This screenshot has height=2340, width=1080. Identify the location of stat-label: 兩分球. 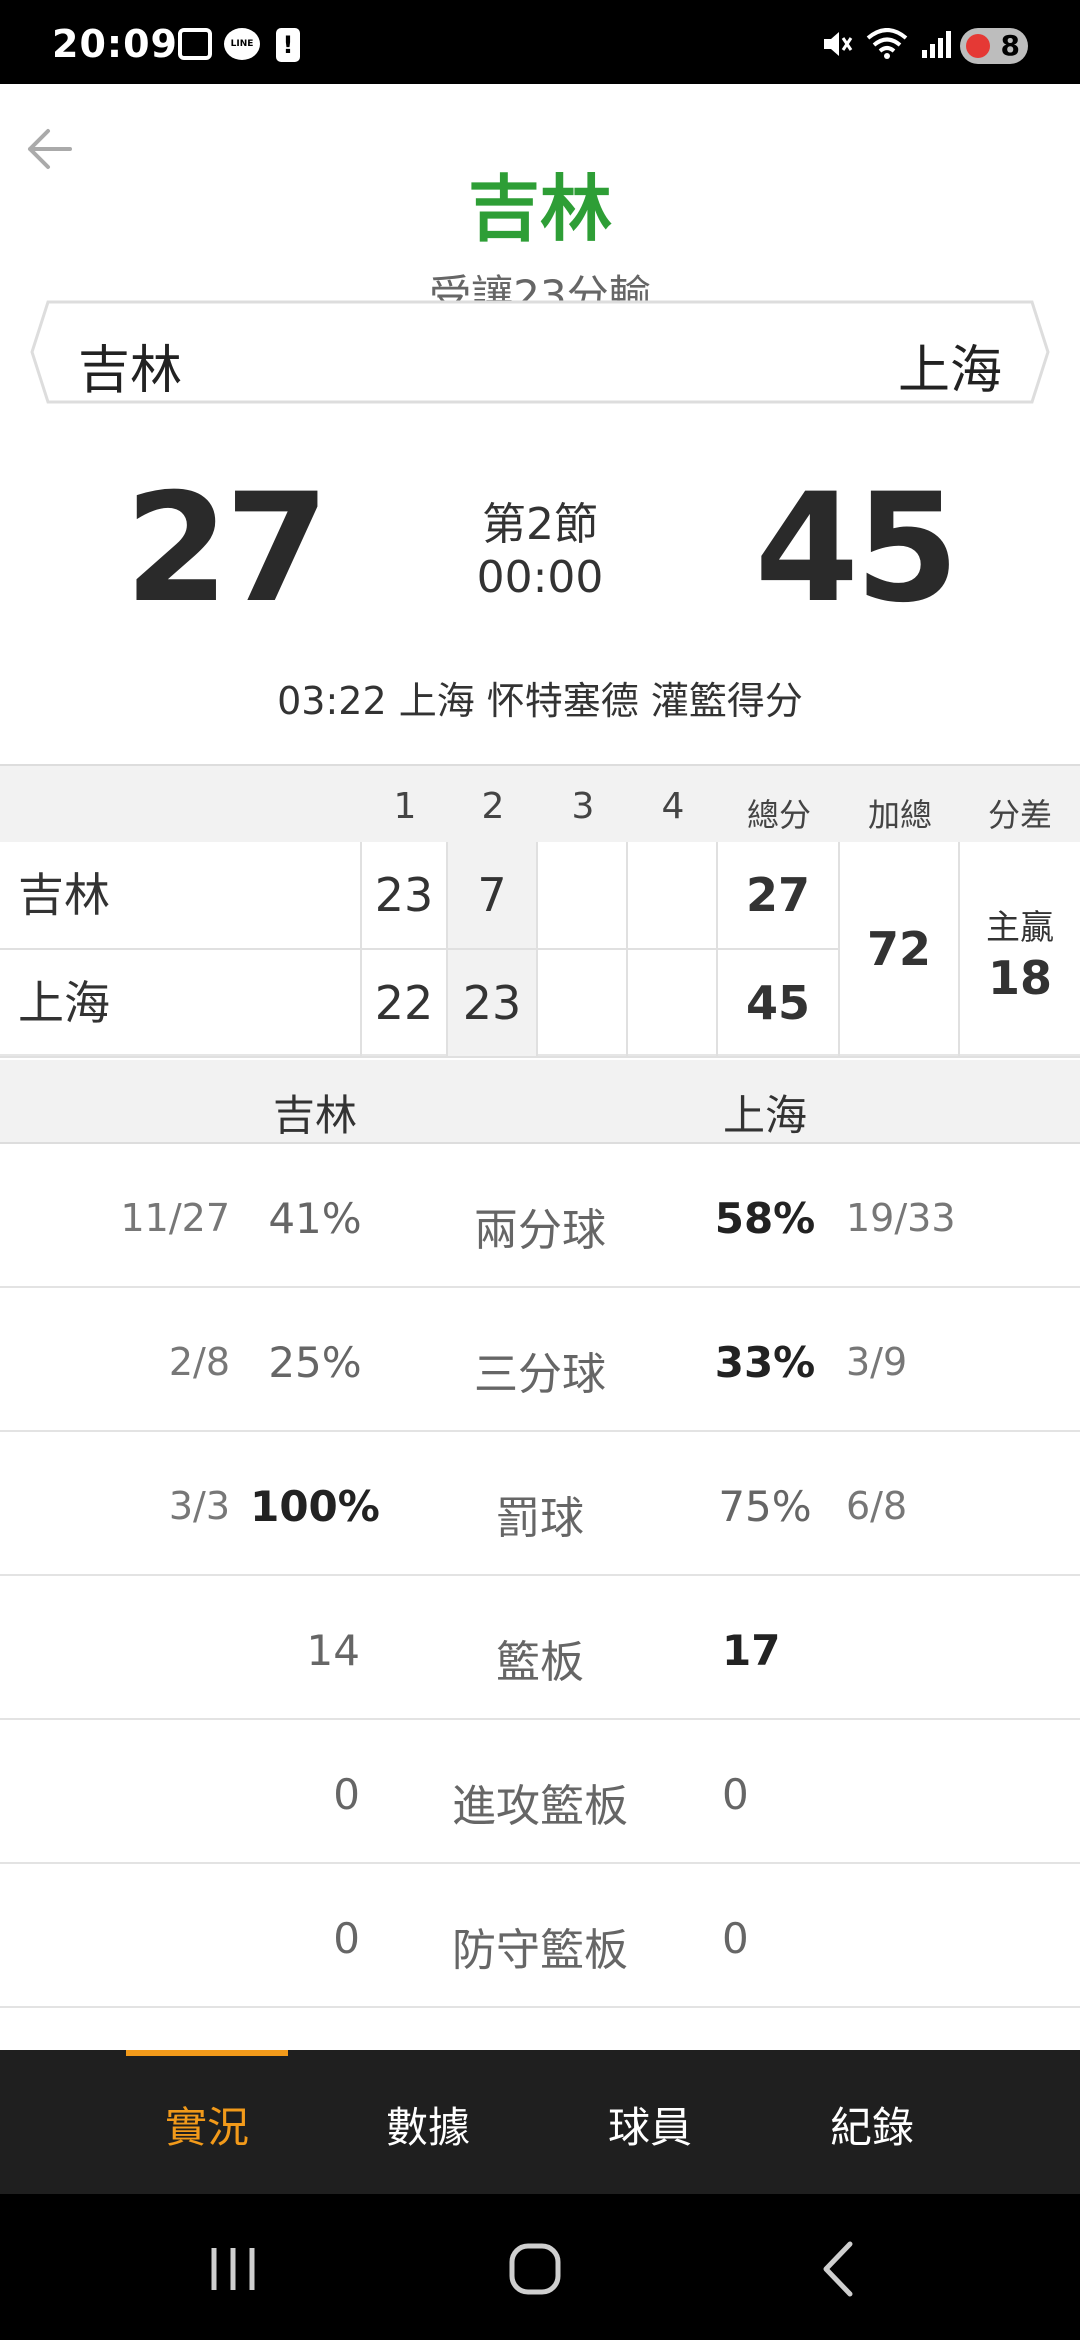
(540, 1230).